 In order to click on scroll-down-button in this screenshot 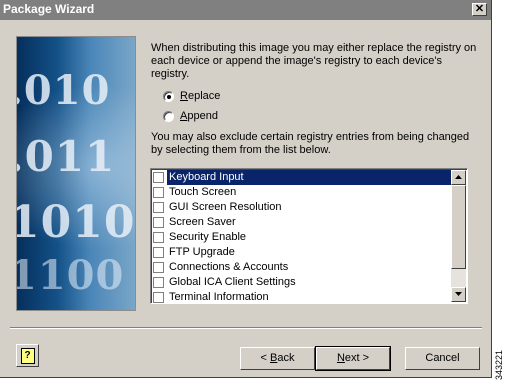, I will do `click(458, 294)`.